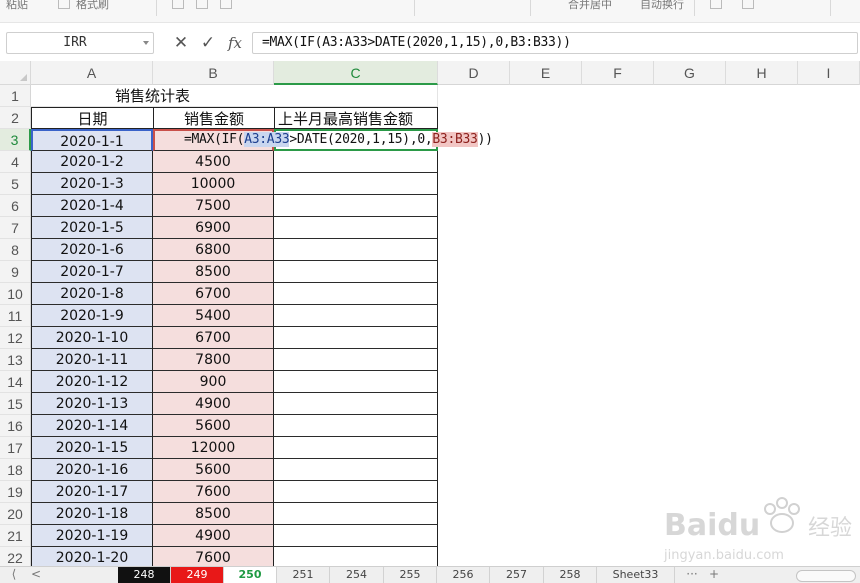  Describe the element at coordinates (92, 162) in the screenshot. I see `date-cell: 2020-1-2` at that location.